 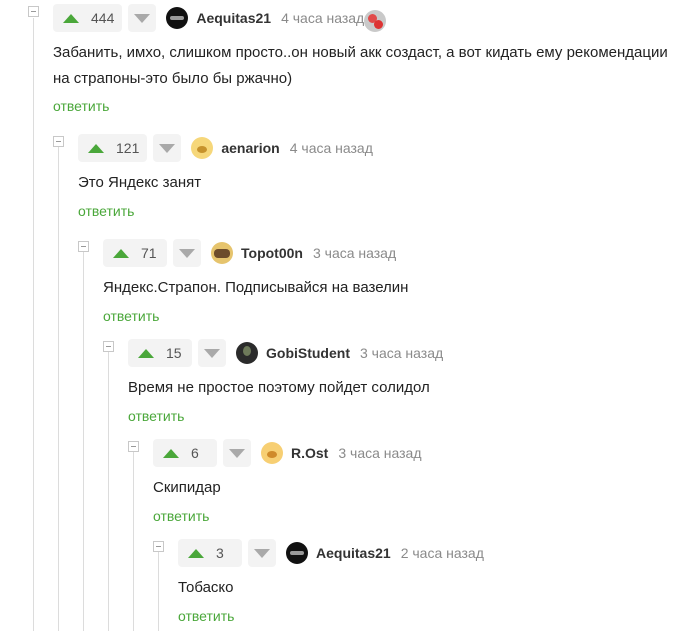 I want to click on username: R.Ost, so click(x=309, y=453).